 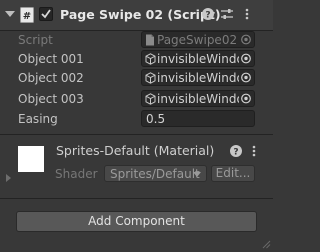 I want to click on foldout-arrow-icon, so click(x=10, y=14).